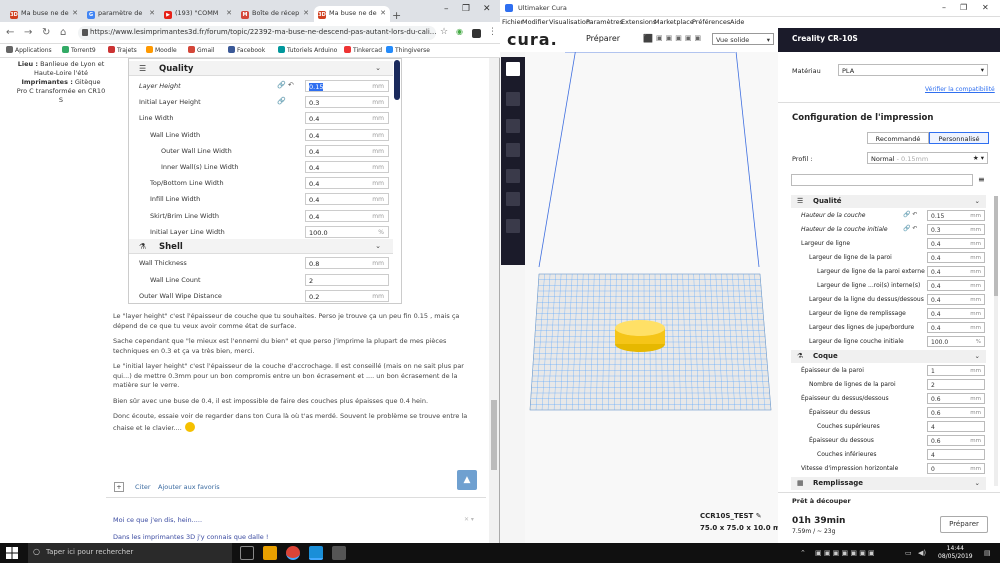  I want to click on quote-link: Citer, so click(143, 487).